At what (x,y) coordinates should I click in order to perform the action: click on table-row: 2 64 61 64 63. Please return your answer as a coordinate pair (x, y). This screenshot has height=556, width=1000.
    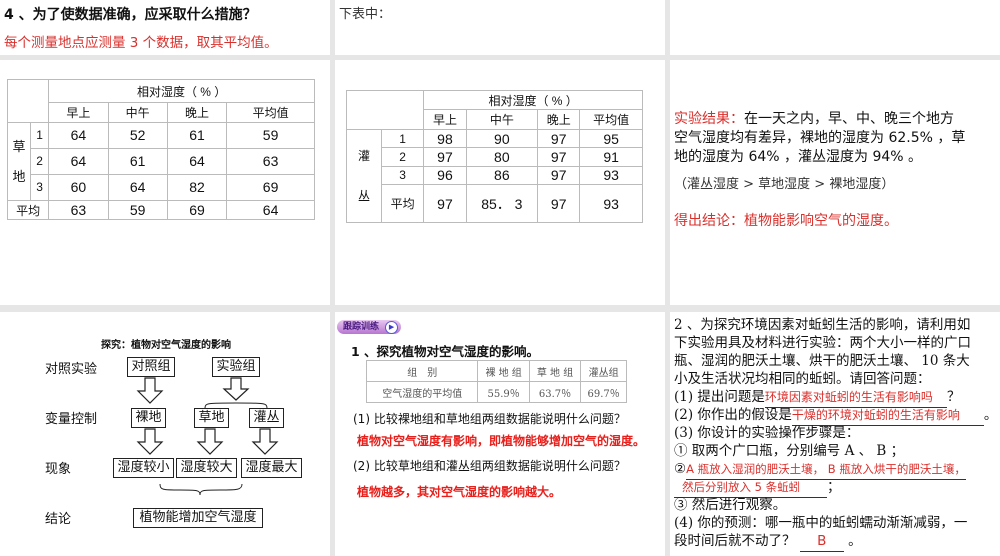
    Looking at the image, I should click on (161, 161).